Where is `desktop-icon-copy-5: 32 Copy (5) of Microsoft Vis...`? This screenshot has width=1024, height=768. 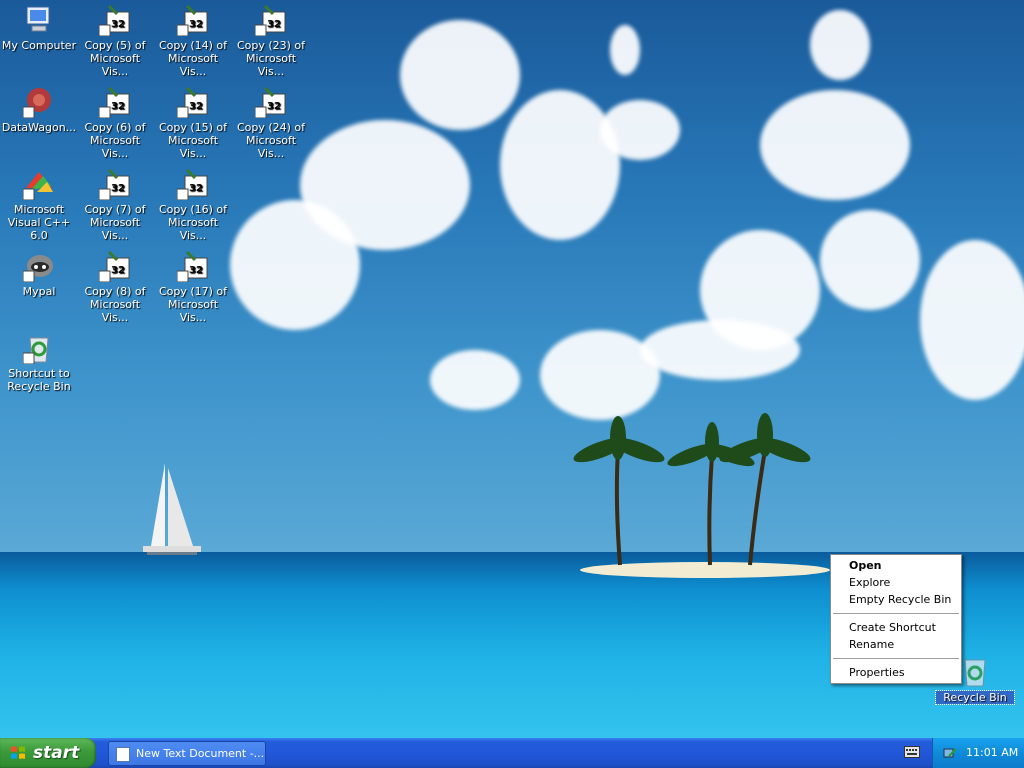 desktop-icon-copy-5: 32 Copy (5) of Microsoft Vis... is located at coordinates (115, 41).